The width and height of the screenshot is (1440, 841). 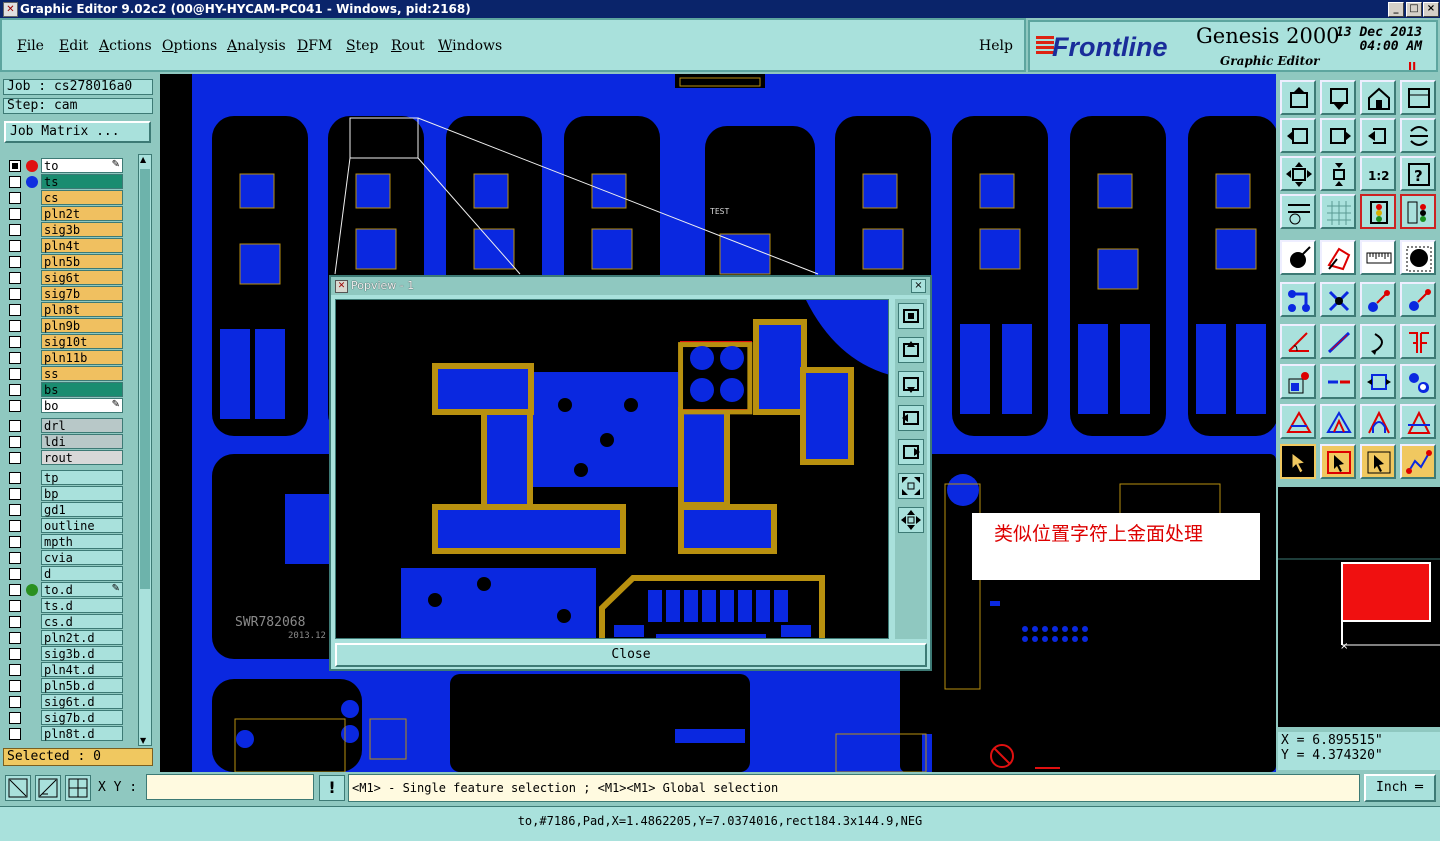 I want to click on popview-close-button: Close, so click(x=631, y=655).